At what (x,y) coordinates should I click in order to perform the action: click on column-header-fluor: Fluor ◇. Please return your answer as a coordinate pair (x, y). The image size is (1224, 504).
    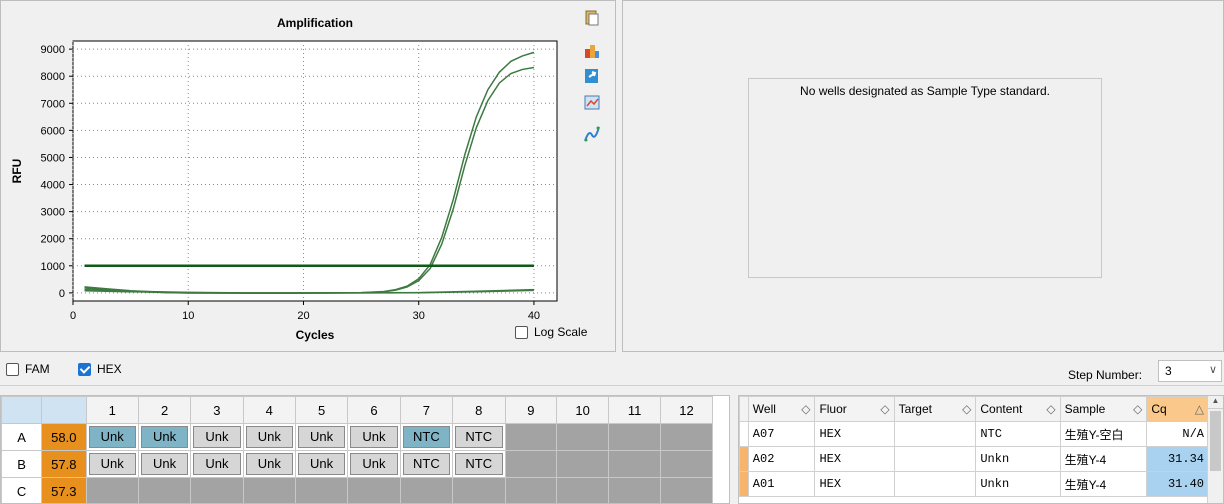
    Looking at the image, I should click on (854, 409).